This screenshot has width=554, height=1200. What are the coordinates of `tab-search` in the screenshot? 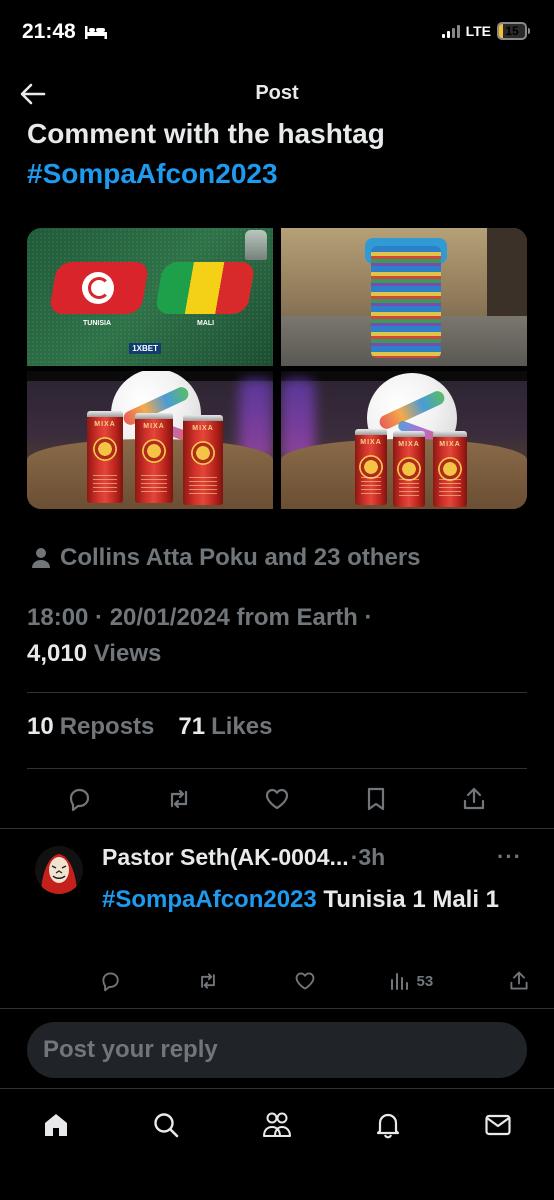 It's located at (166, 1125).